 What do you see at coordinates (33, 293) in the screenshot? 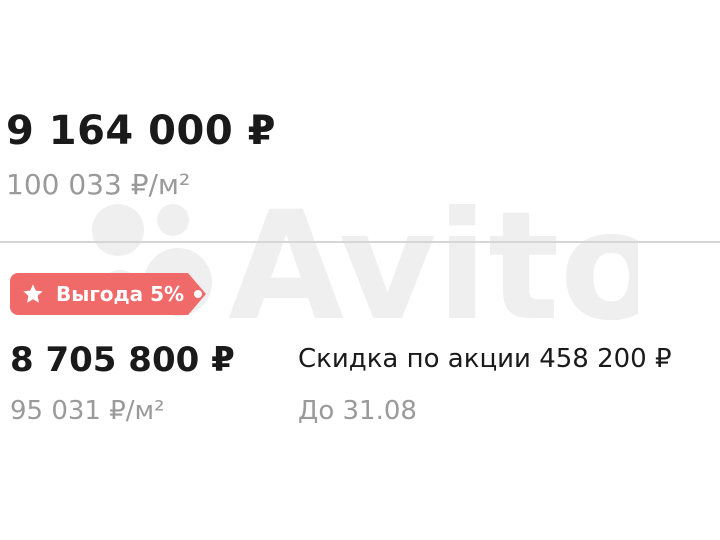
I see `star-icon` at bounding box center [33, 293].